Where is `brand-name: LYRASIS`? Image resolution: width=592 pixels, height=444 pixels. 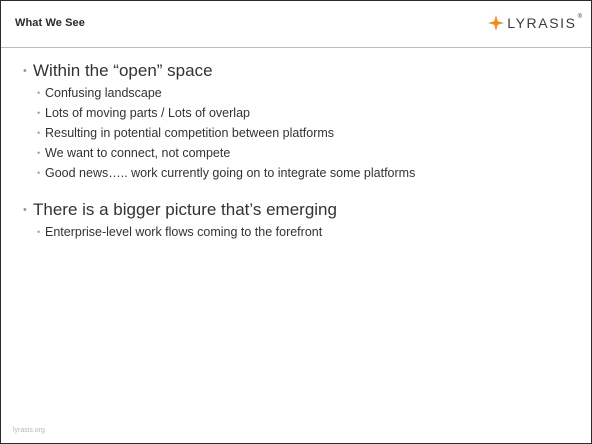 brand-name: LYRASIS is located at coordinates (542, 23).